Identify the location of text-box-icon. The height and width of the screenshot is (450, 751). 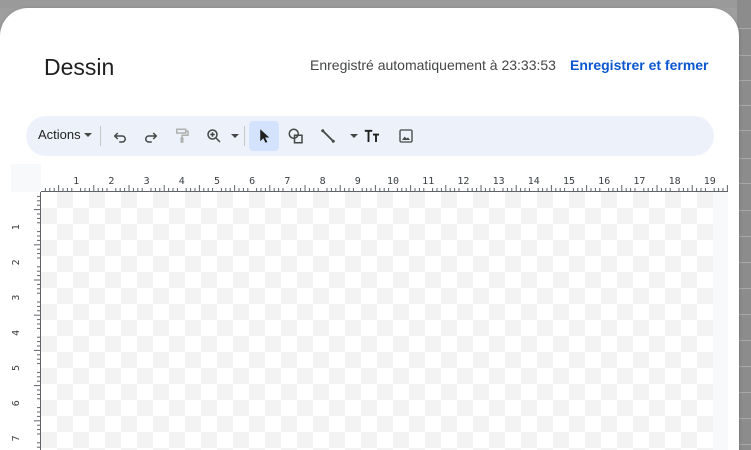
(371, 135).